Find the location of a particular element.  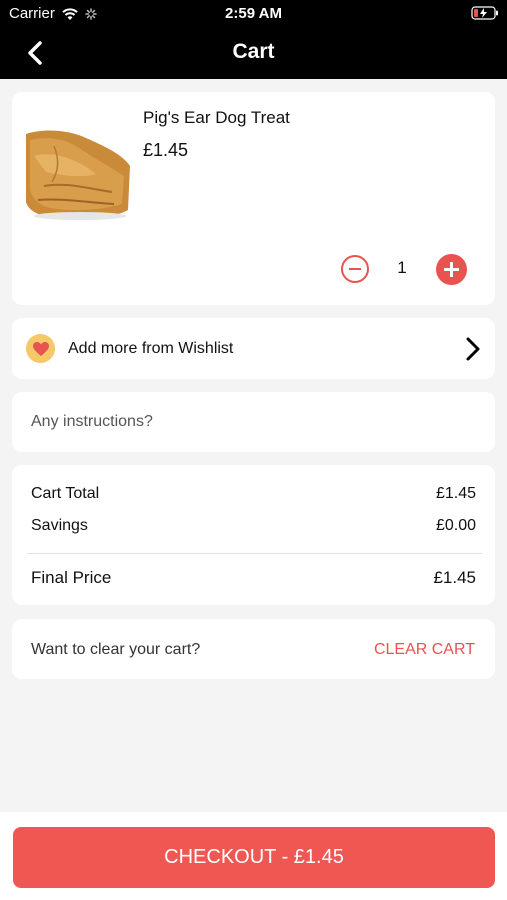

product-price: £1.45 is located at coordinates (166, 150).